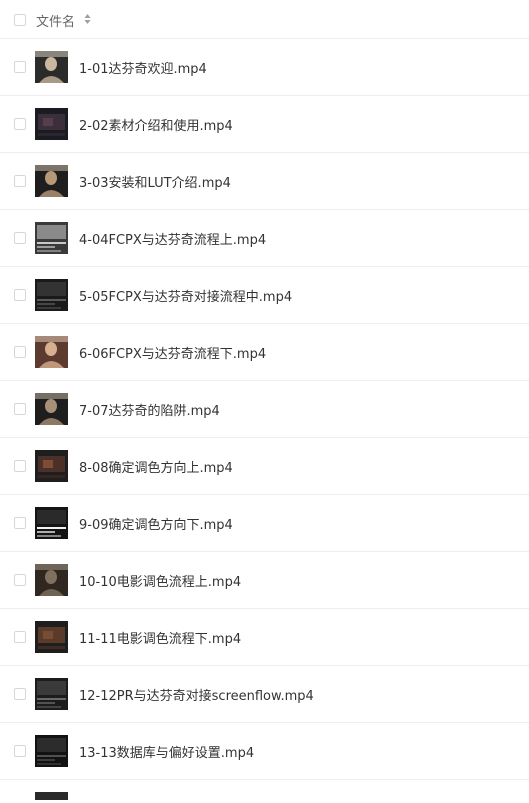  Describe the element at coordinates (156, 124) in the screenshot. I see `file-name: 2-02素材介绍和使用.mp4` at that location.